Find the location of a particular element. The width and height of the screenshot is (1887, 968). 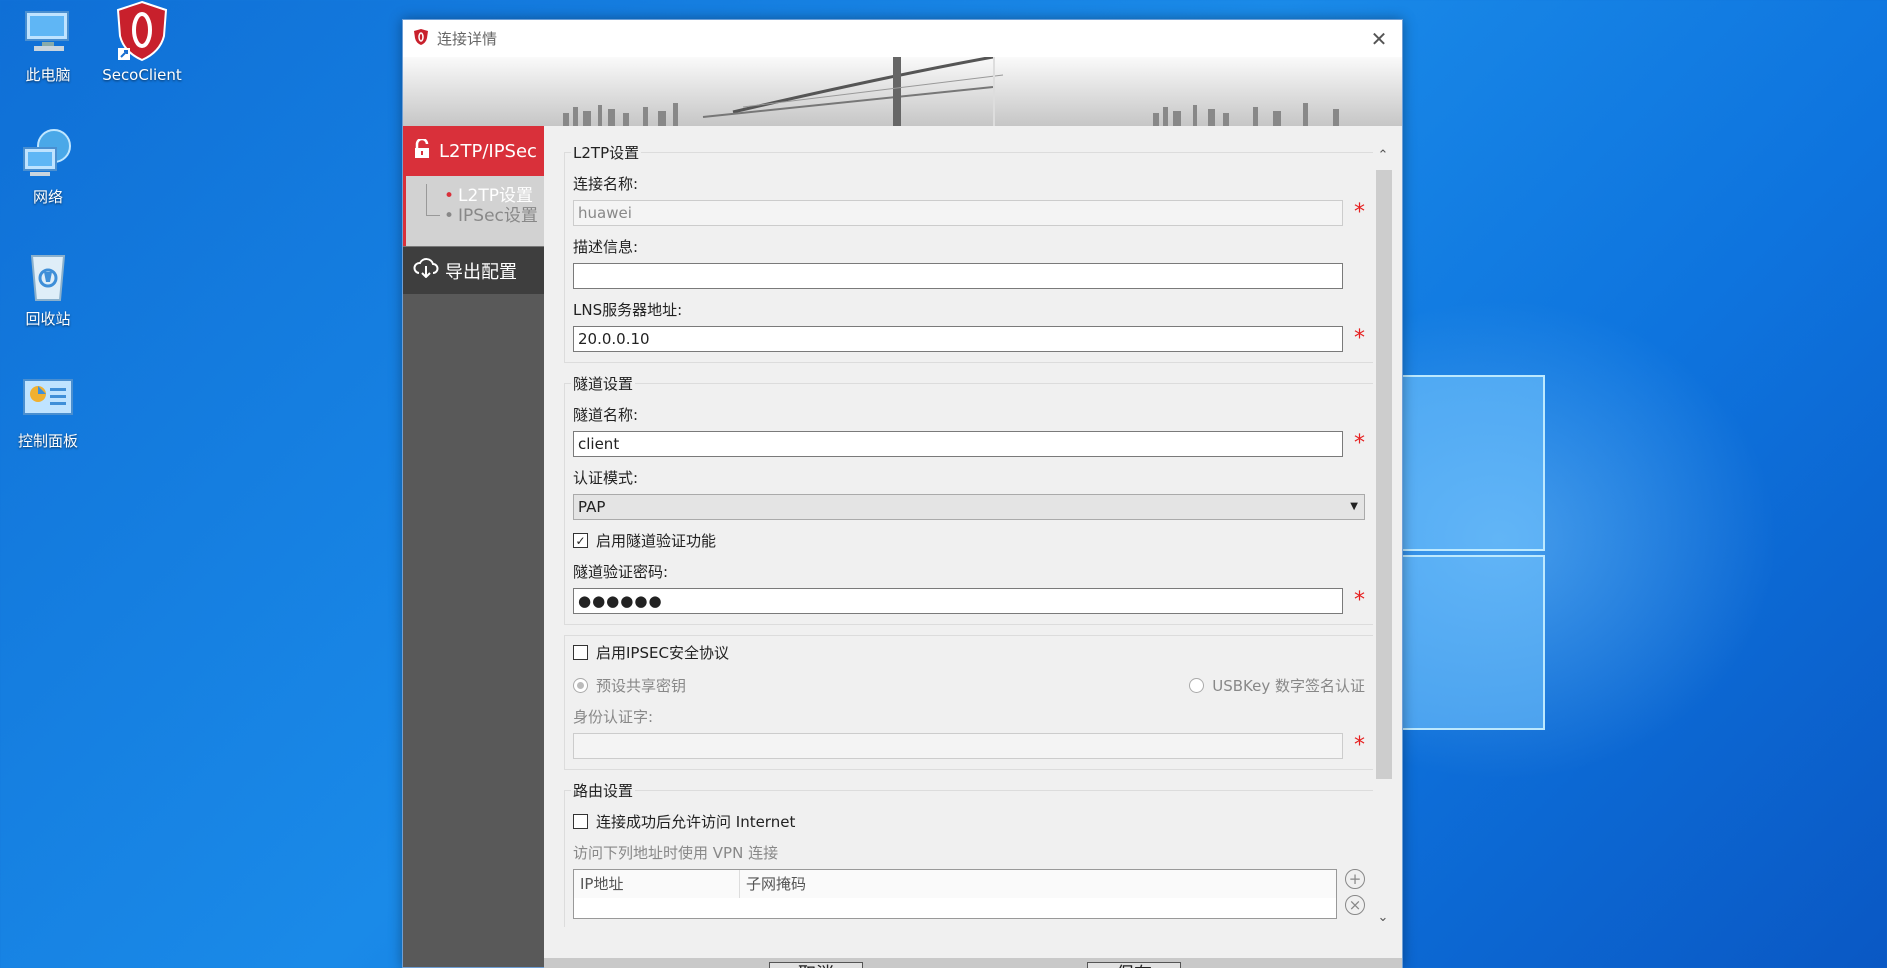

checkbox-label: 启用IPSEC安全协议 is located at coordinates (662, 653).